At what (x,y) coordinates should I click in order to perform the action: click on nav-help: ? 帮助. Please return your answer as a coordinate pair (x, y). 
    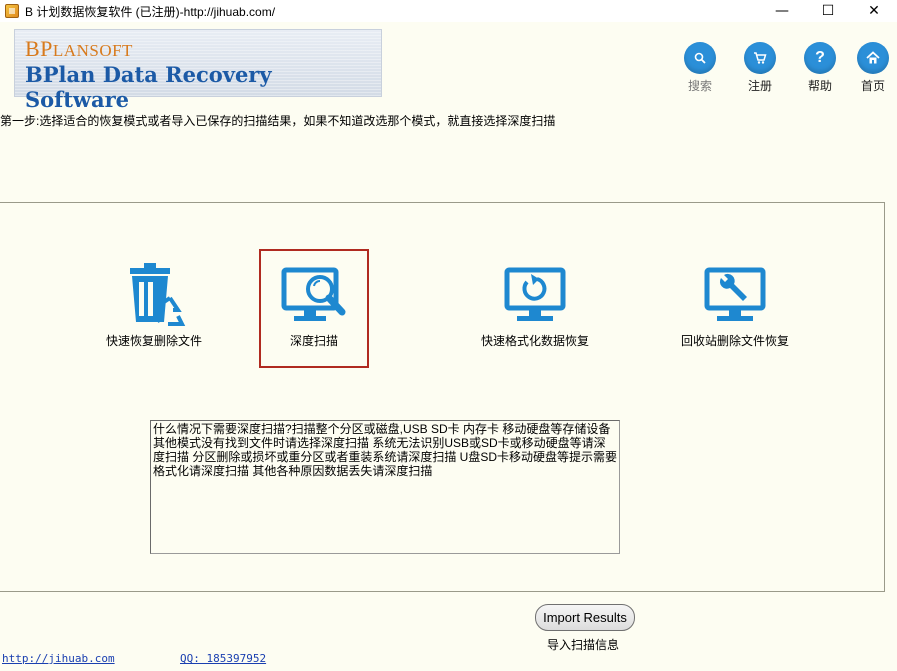
    Looking at the image, I should click on (820, 68).